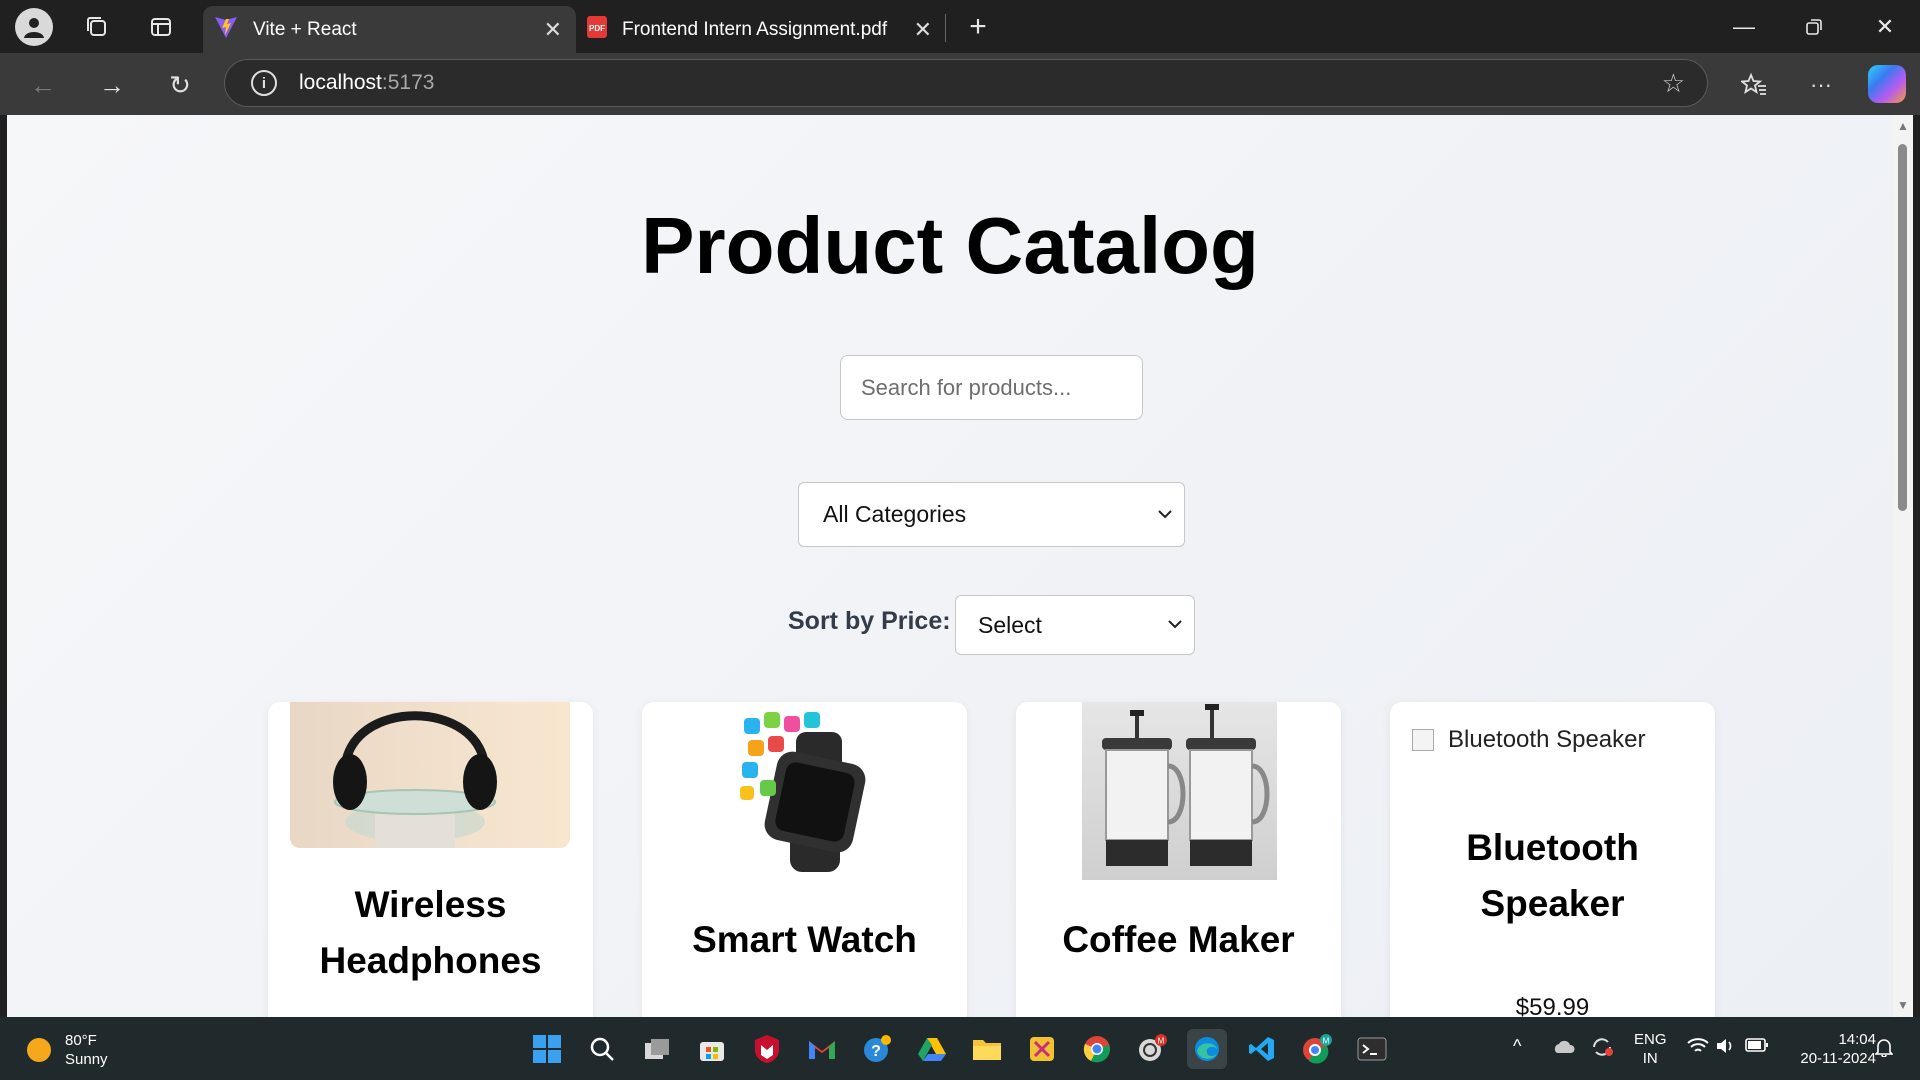 This screenshot has width=1920, height=1080. What do you see at coordinates (1650, 1039) in the screenshot?
I see `language-code: ENG` at bounding box center [1650, 1039].